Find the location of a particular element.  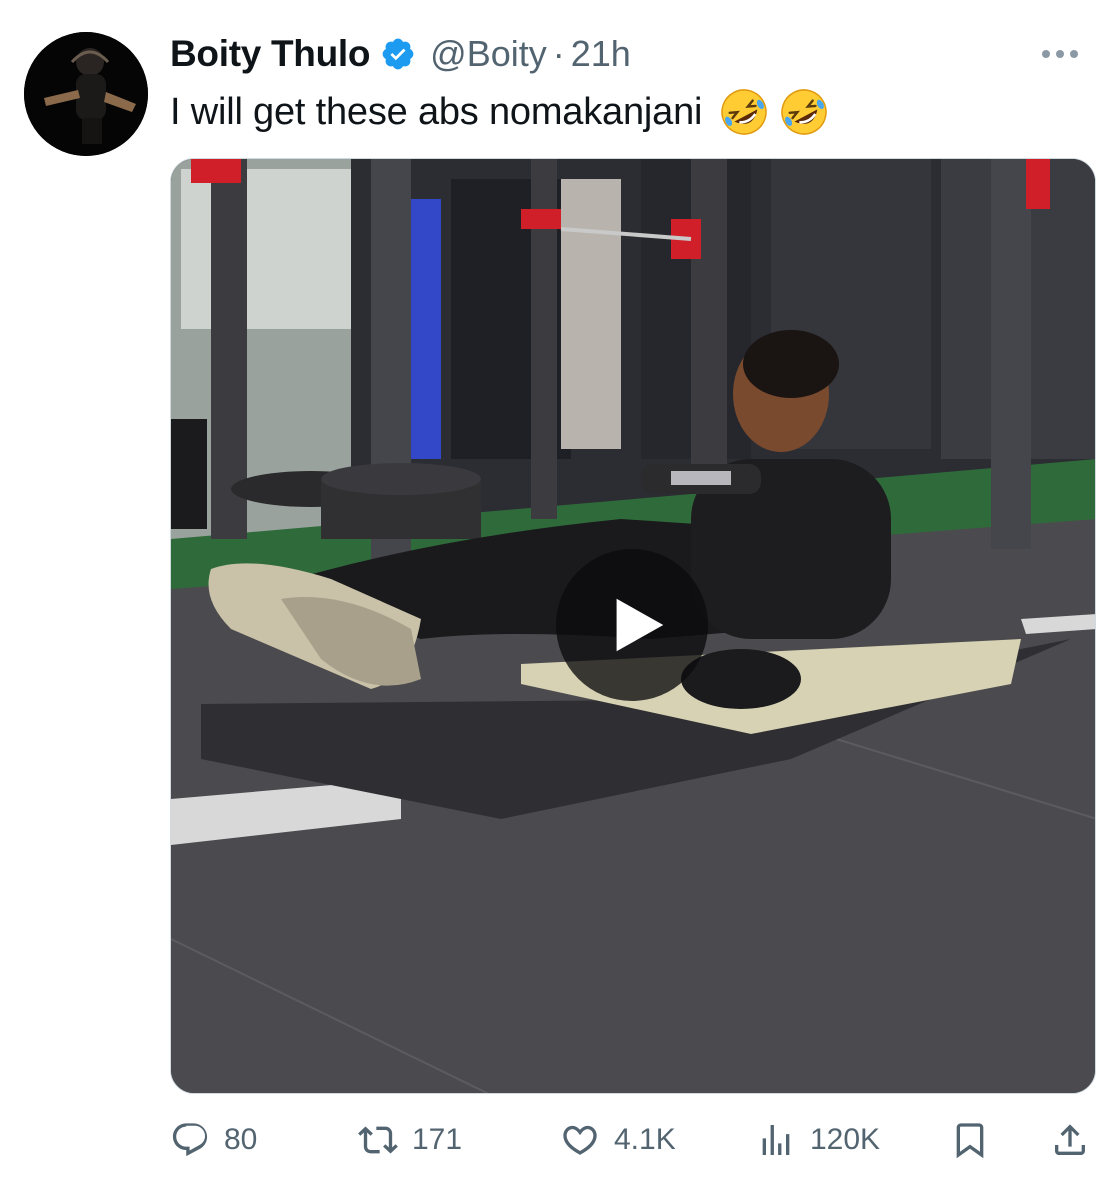

reply-icon is located at coordinates (190, 1140).